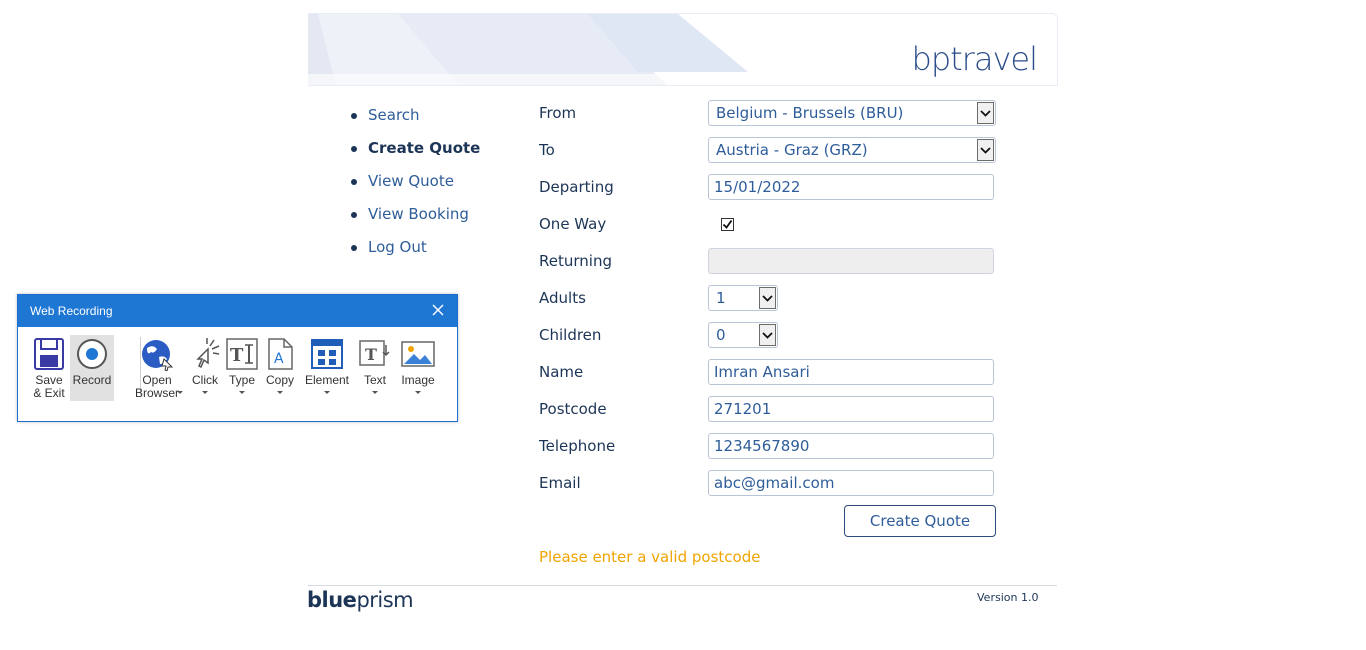  I want to click on document-copy-icon: A, so click(280, 355).